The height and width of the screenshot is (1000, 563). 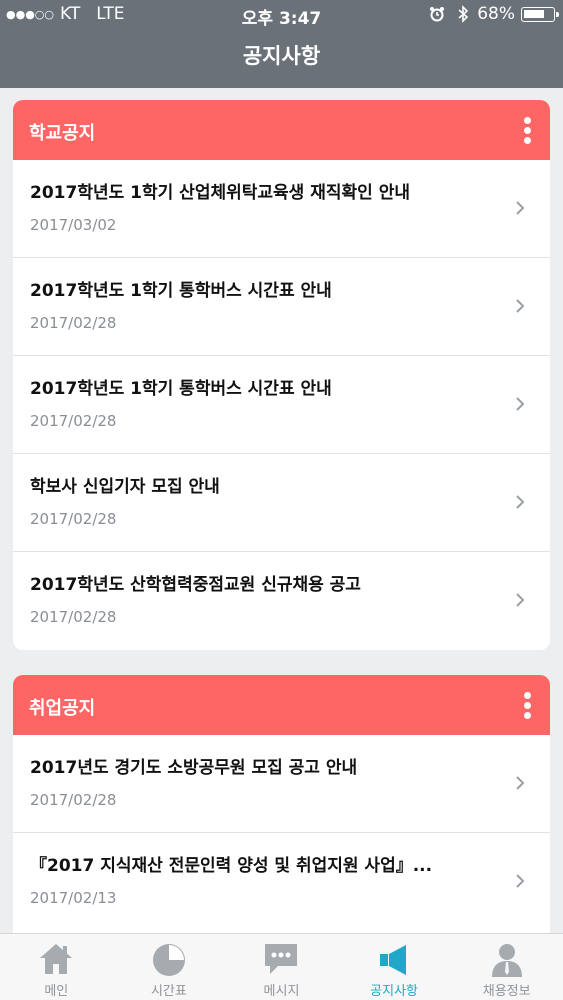 What do you see at coordinates (281, 991) in the screenshot?
I see `tab-label: 메시지` at bounding box center [281, 991].